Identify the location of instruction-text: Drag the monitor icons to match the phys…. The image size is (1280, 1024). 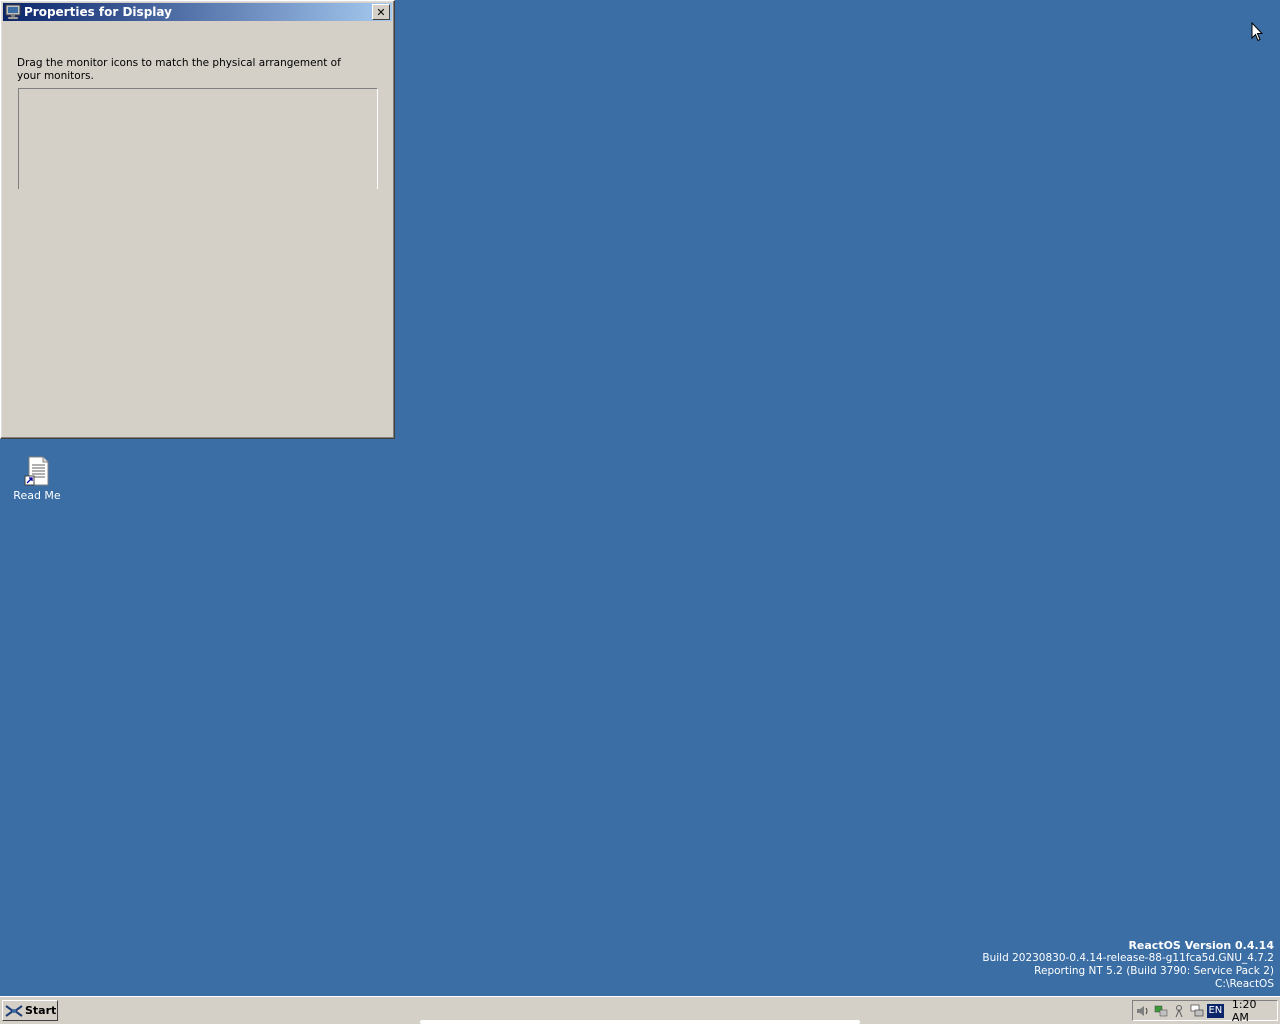
(179, 69).